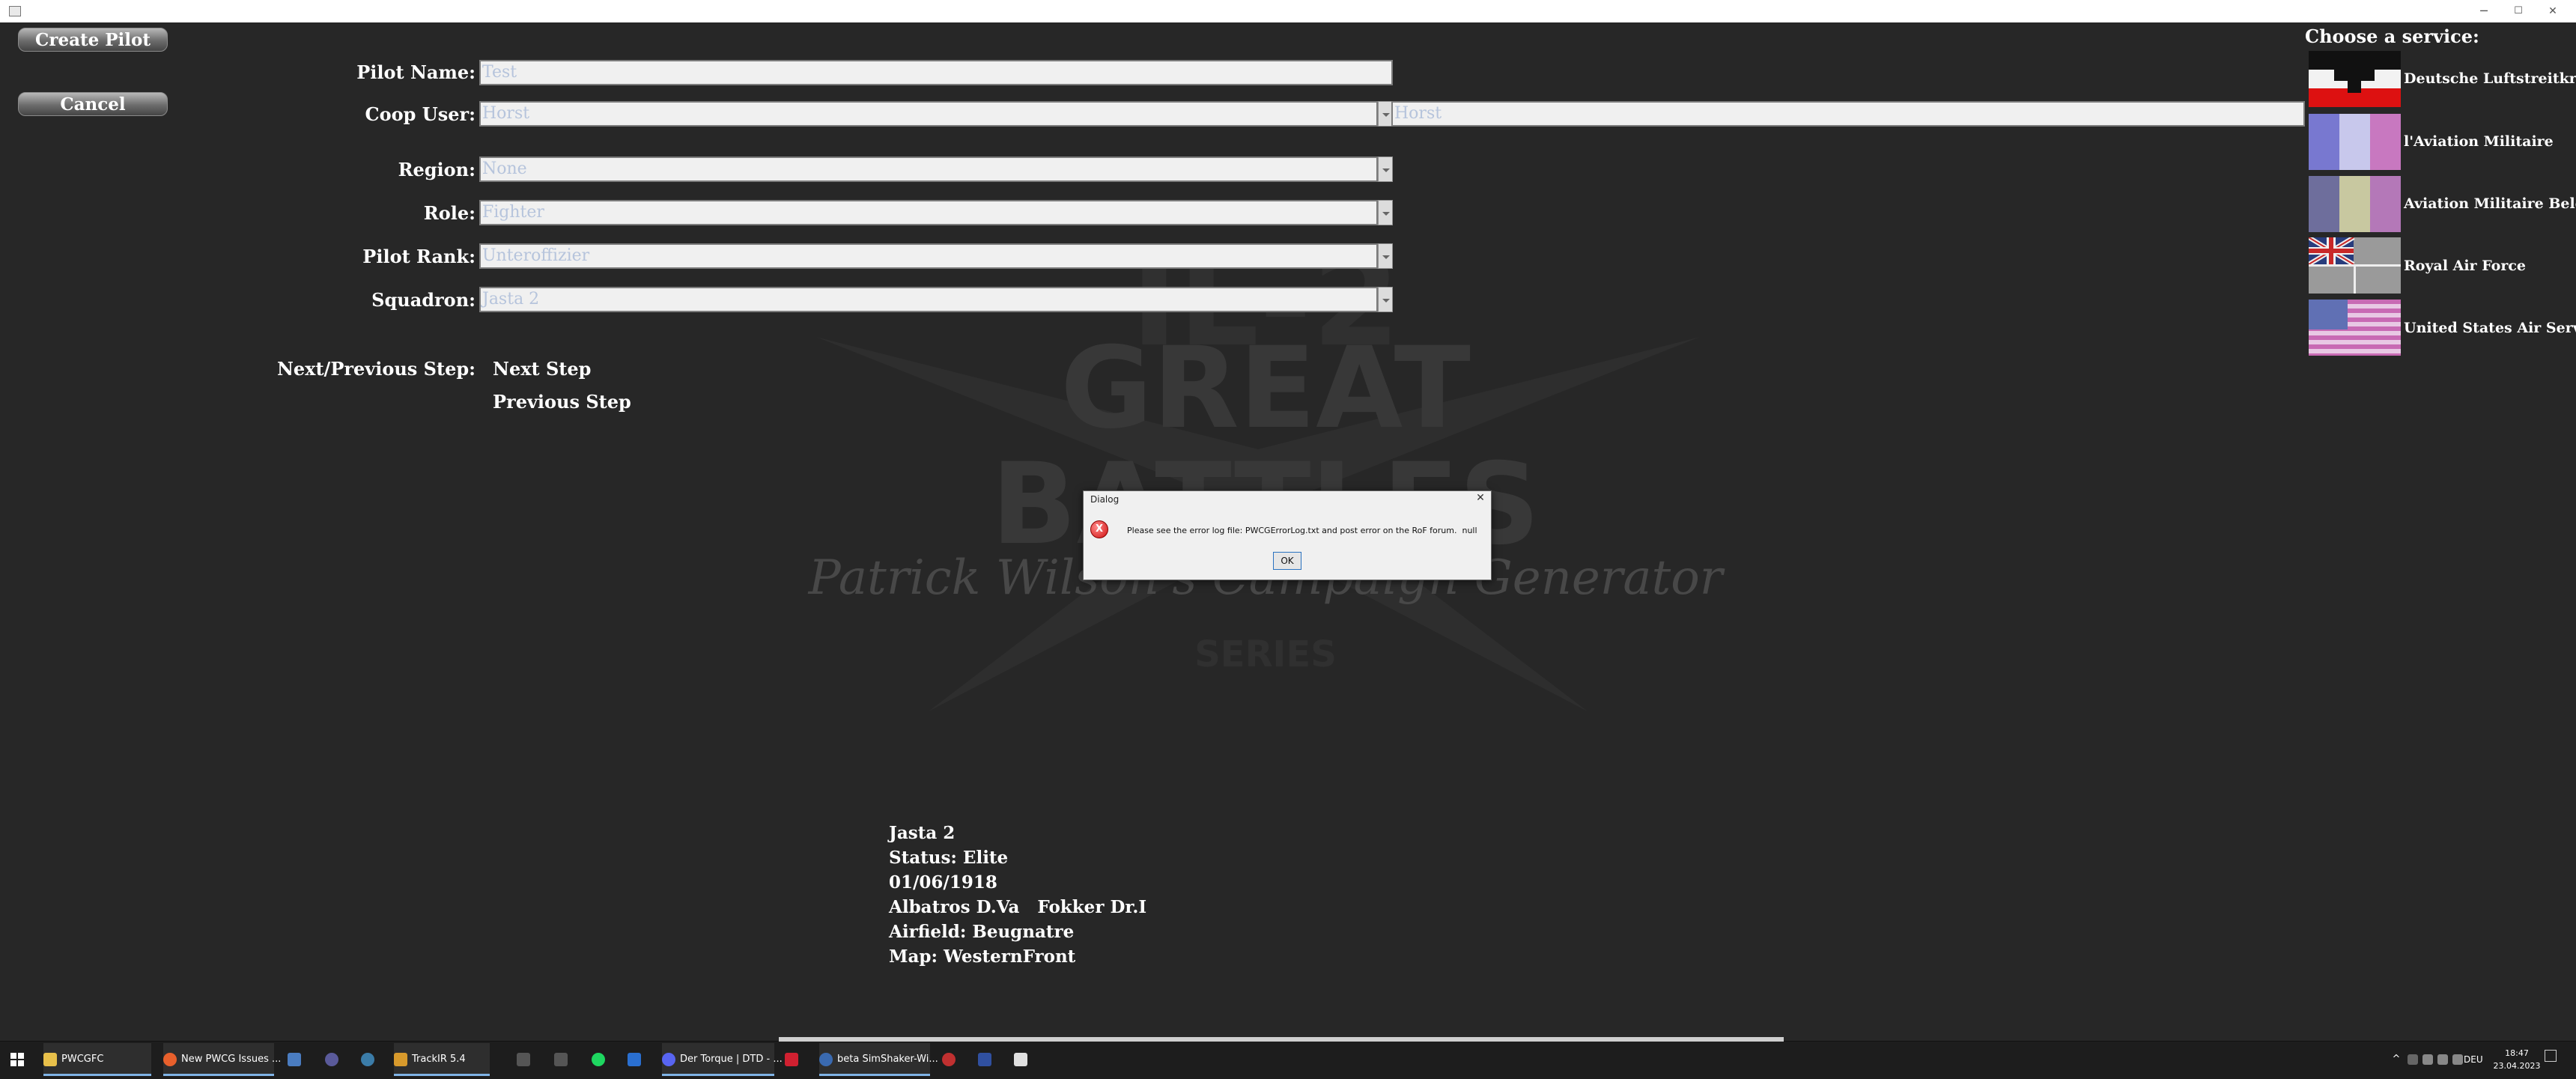  What do you see at coordinates (2457, 1060) in the screenshot?
I see `battery-icon` at bounding box center [2457, 1060].